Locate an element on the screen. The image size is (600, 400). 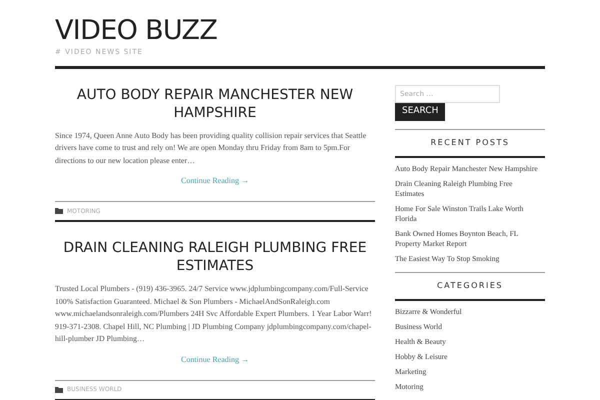
widget-title: RECENT POSTS is located at coordinates (470, 142).